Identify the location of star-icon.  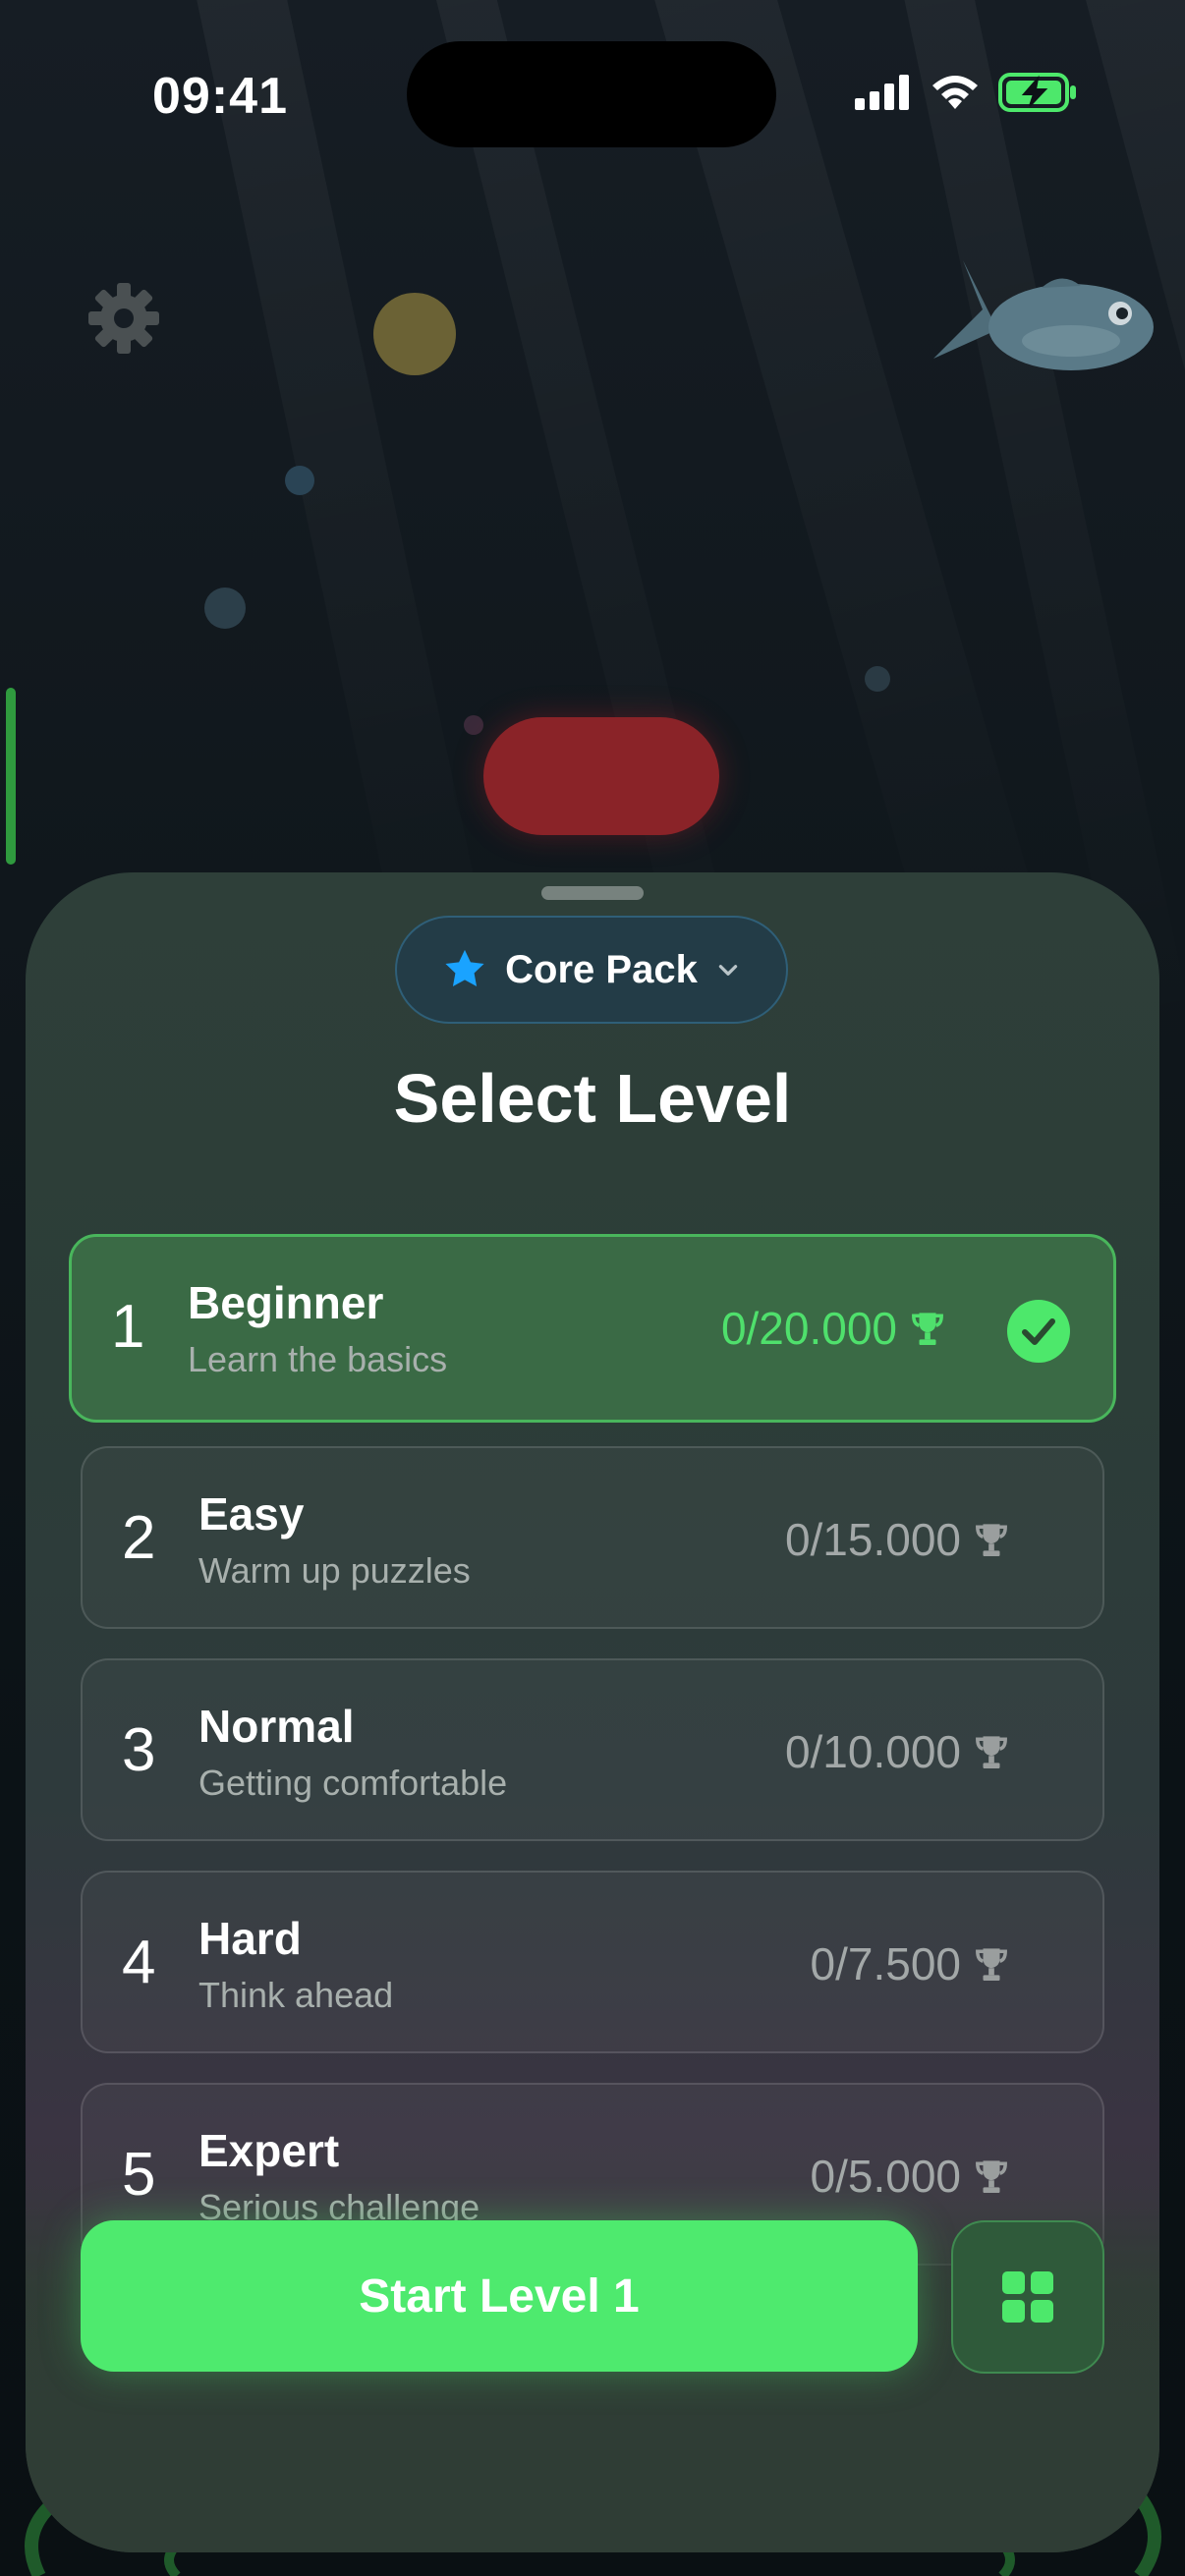
(465, 968).